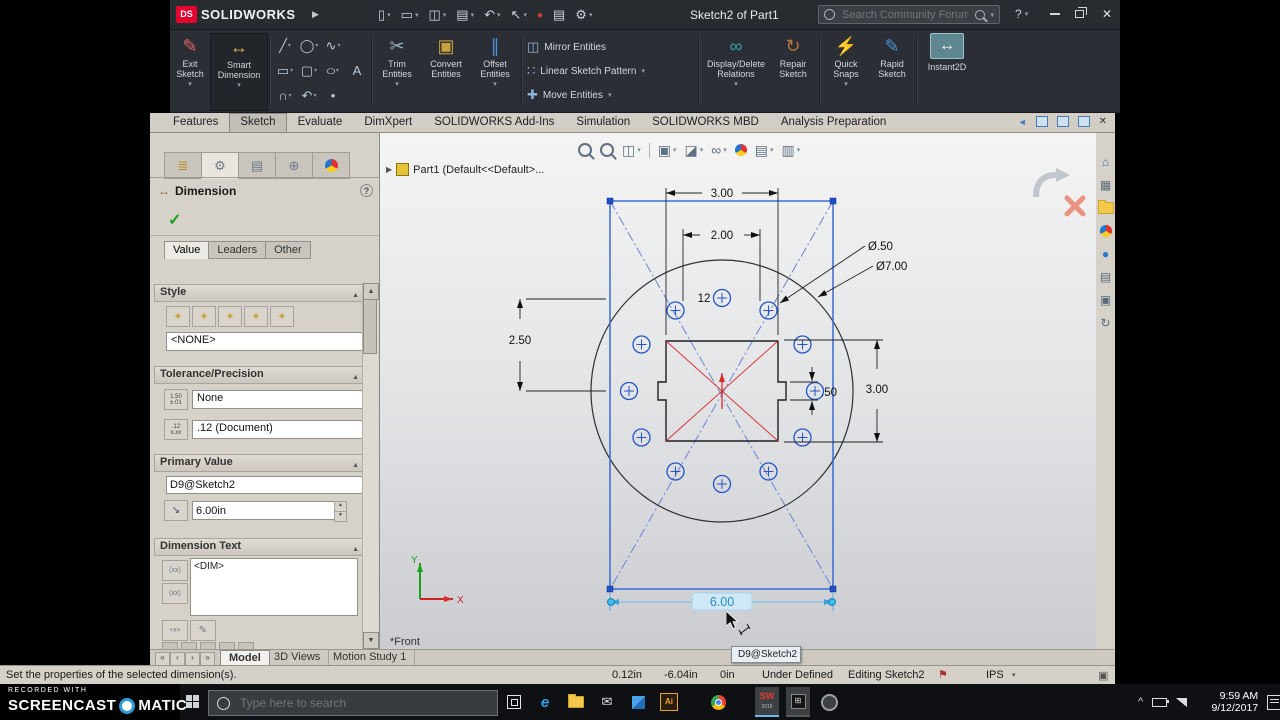  What do you see at coordinates (366, 190) in the screenshot?
I see `panel-help-icon: ?` at bounding box center [366, 190].